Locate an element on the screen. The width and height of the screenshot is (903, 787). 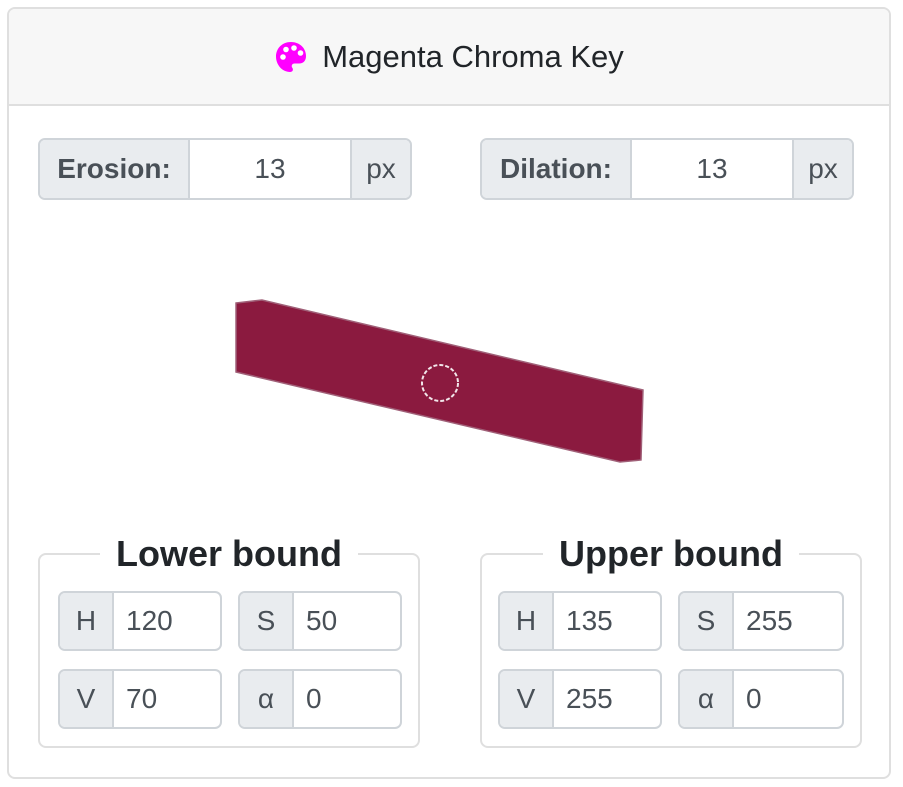
lower-bound-legend: Lower bound is located at coordinates (229, 553).